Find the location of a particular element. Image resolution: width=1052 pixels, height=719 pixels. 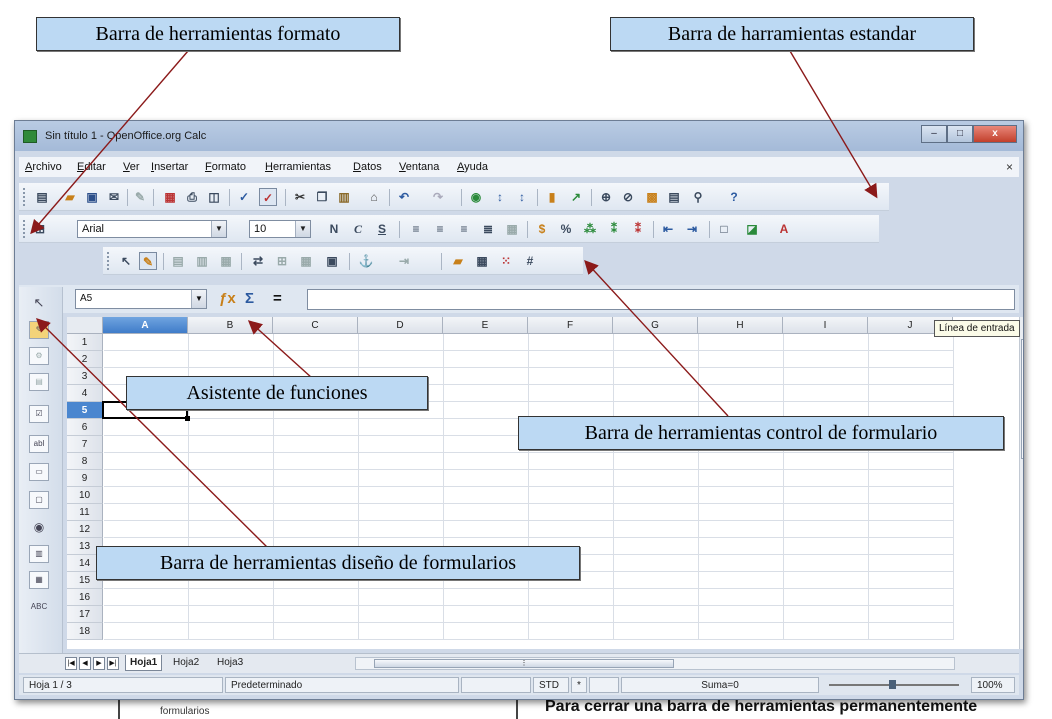

borders-icon: □ is located at coordinates (724, 229).